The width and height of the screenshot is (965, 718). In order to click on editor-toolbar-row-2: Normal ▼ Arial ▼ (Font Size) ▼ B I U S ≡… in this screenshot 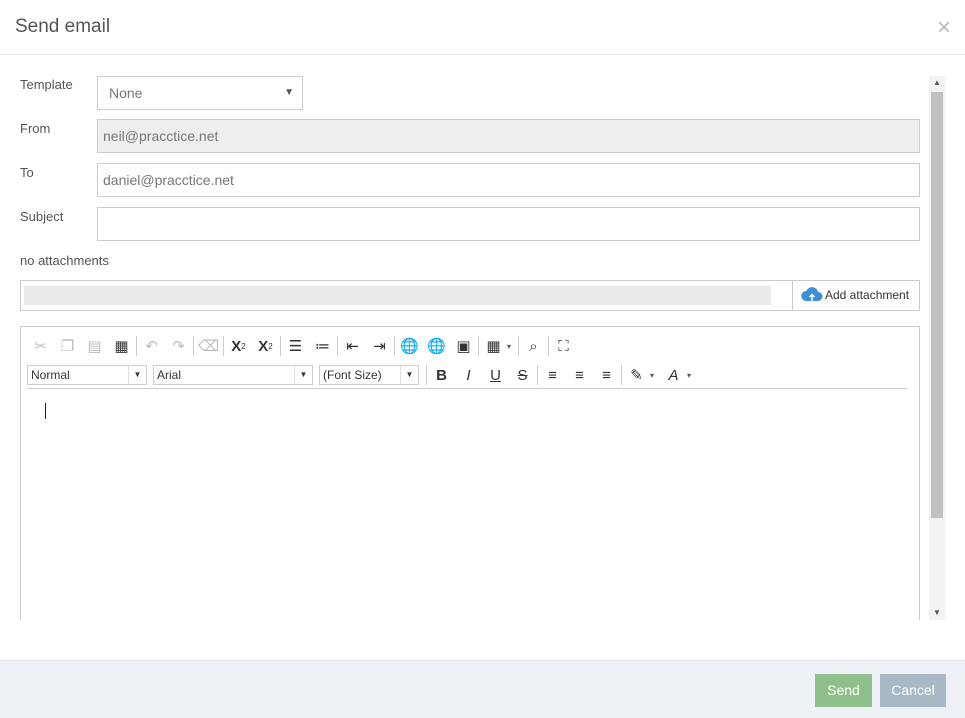, I will do `click(362, 375)`.